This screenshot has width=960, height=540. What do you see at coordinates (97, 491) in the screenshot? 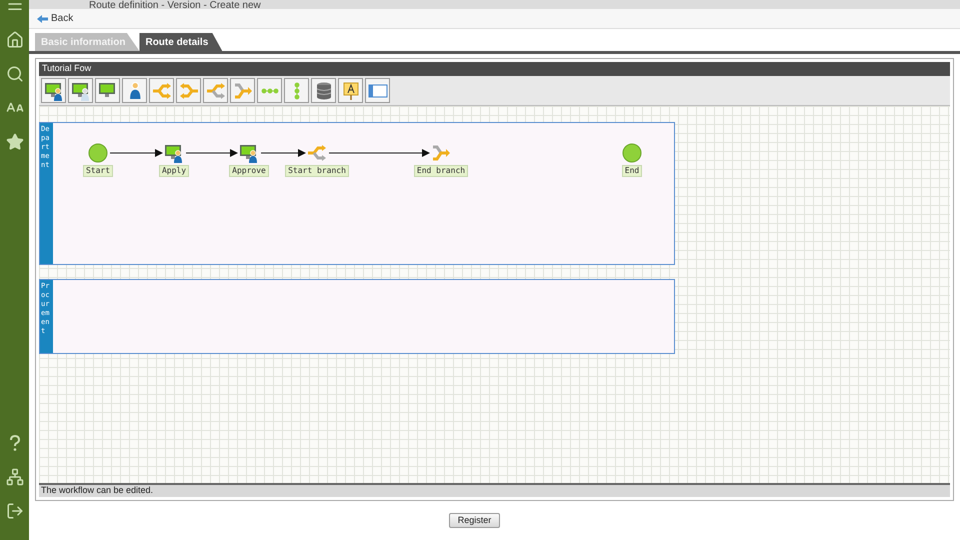
I see `status-text: The workflow can be edited.` at bounding box center [97, 491].